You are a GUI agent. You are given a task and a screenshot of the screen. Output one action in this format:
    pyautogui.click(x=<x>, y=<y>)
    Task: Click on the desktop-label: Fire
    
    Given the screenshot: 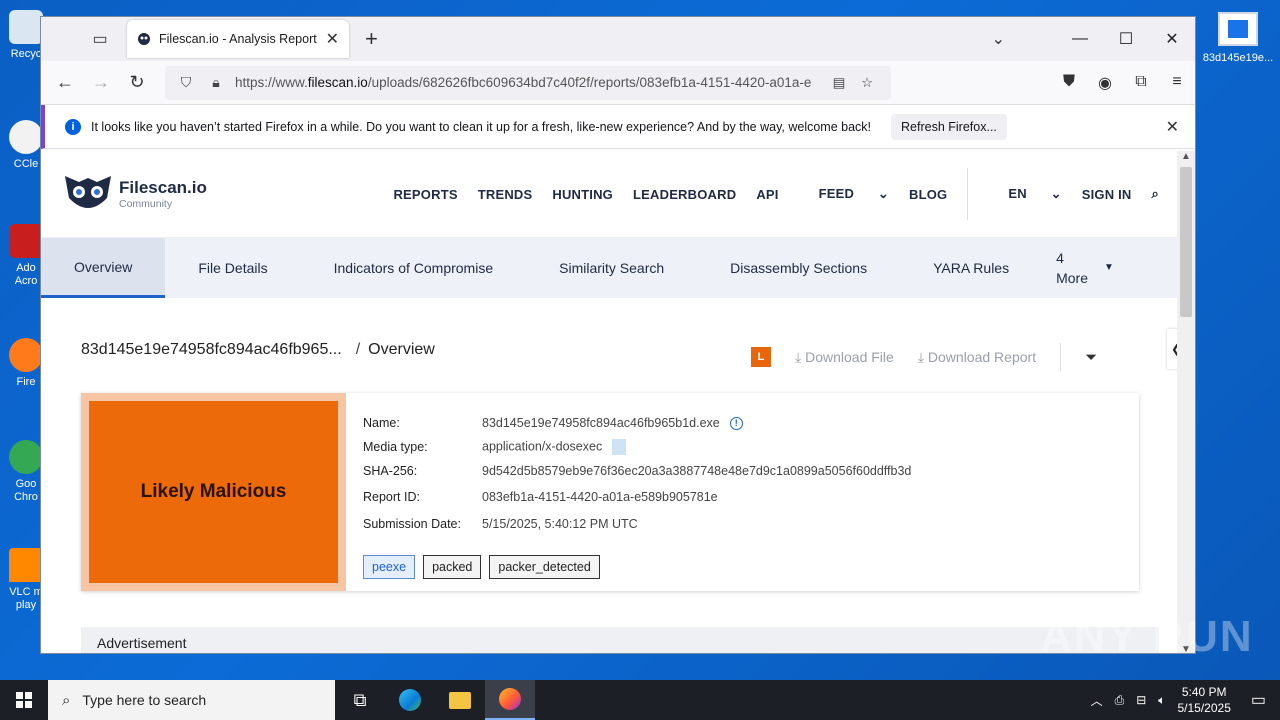 What is the action you would take?
    pyautogui.click(x=26, y=382)
    